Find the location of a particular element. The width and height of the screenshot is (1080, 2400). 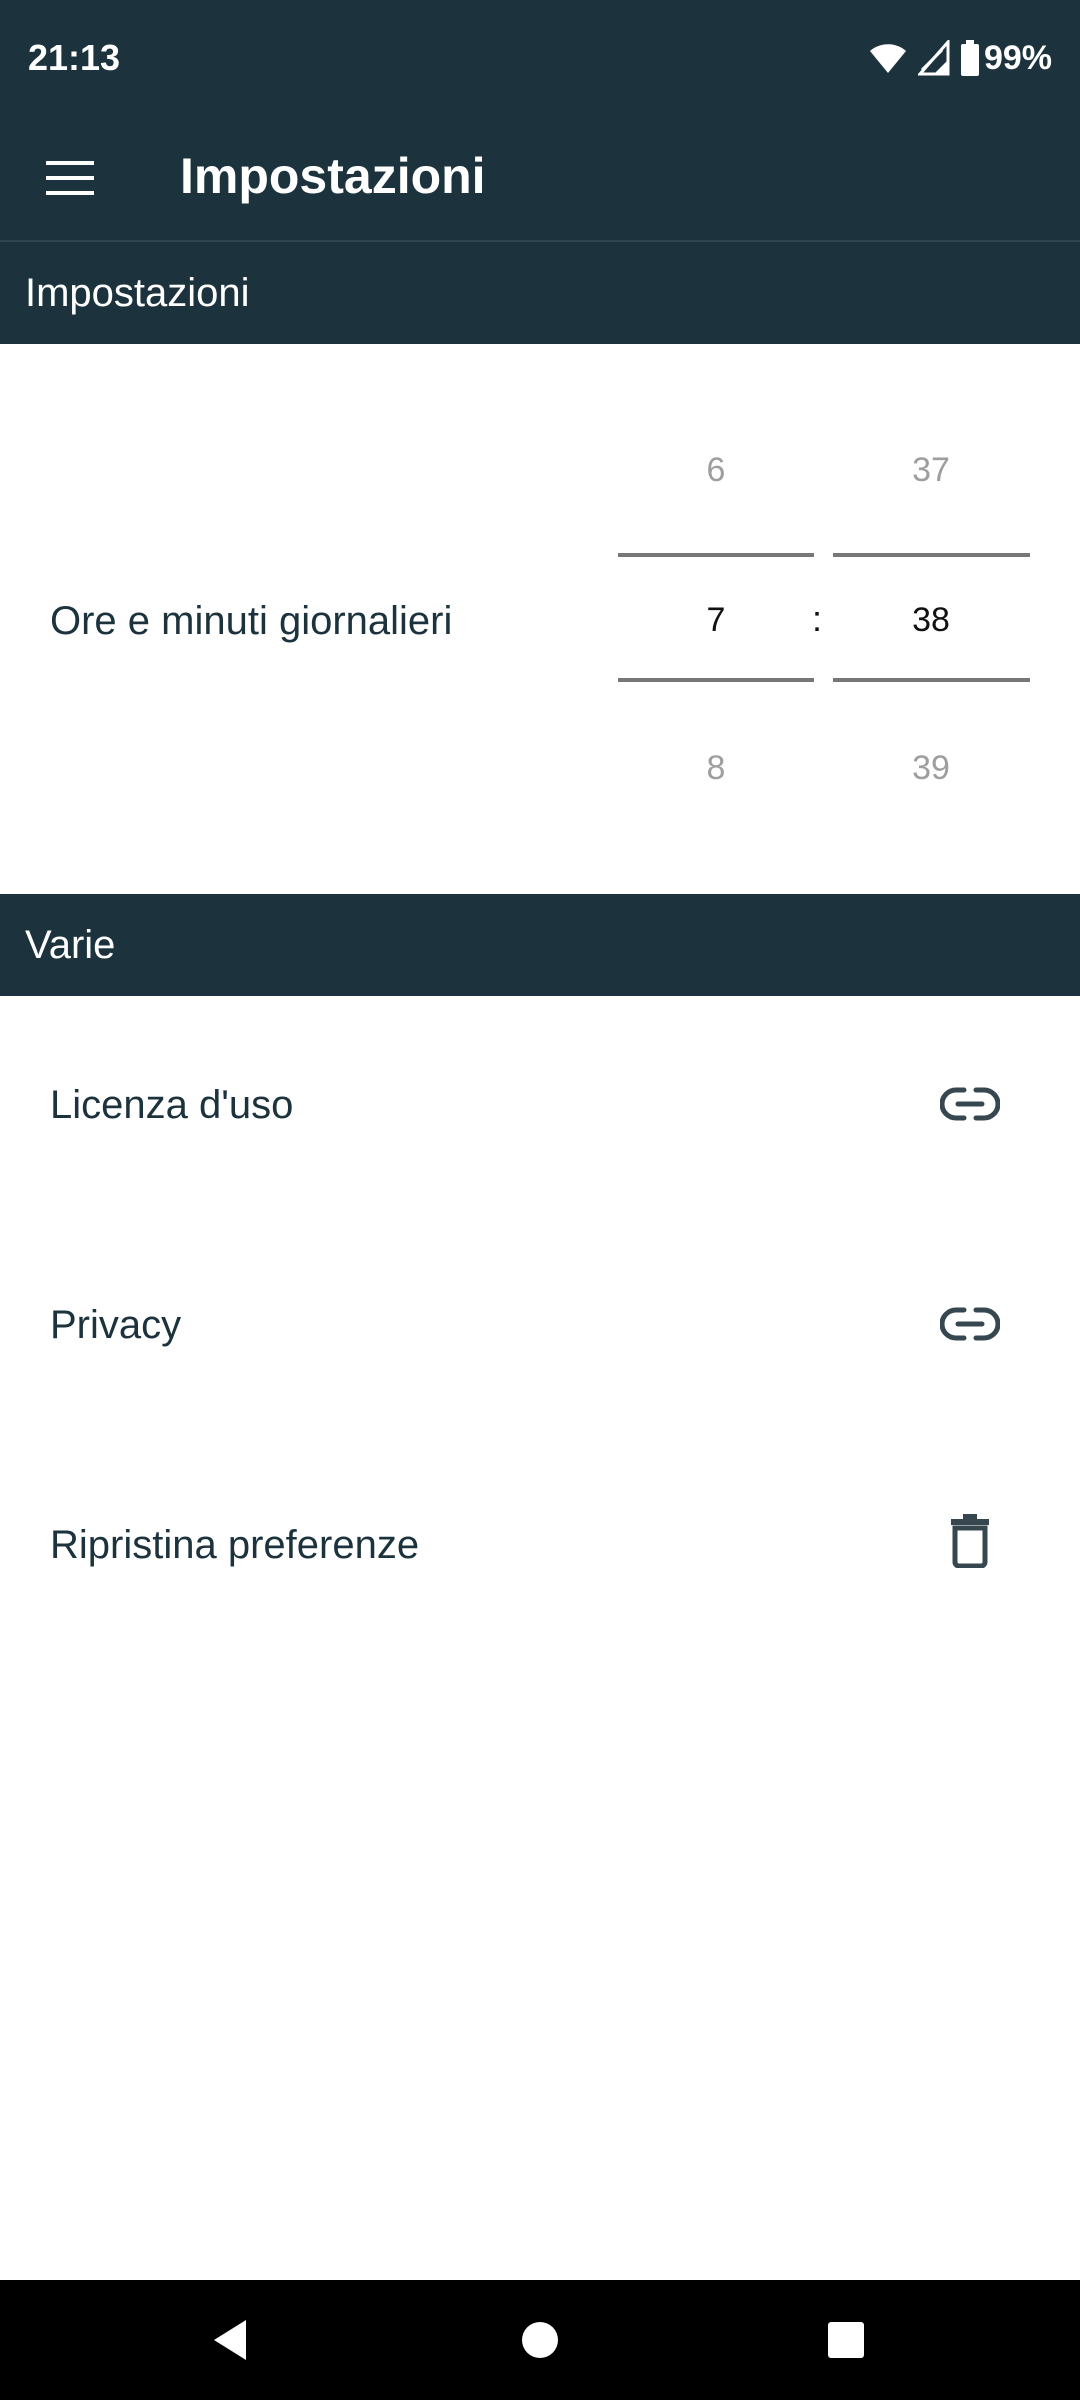

page-title: Impostazioni is located at coordinates (333, 176).